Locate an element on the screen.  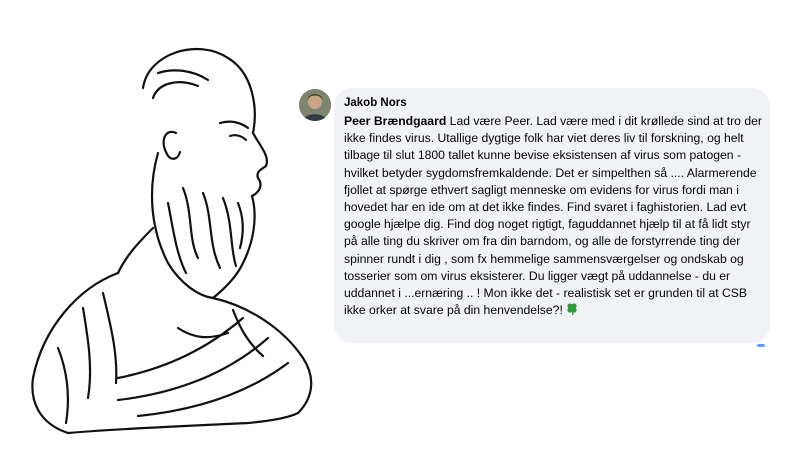
reaction-indicator is located at coordinates (761, 345).